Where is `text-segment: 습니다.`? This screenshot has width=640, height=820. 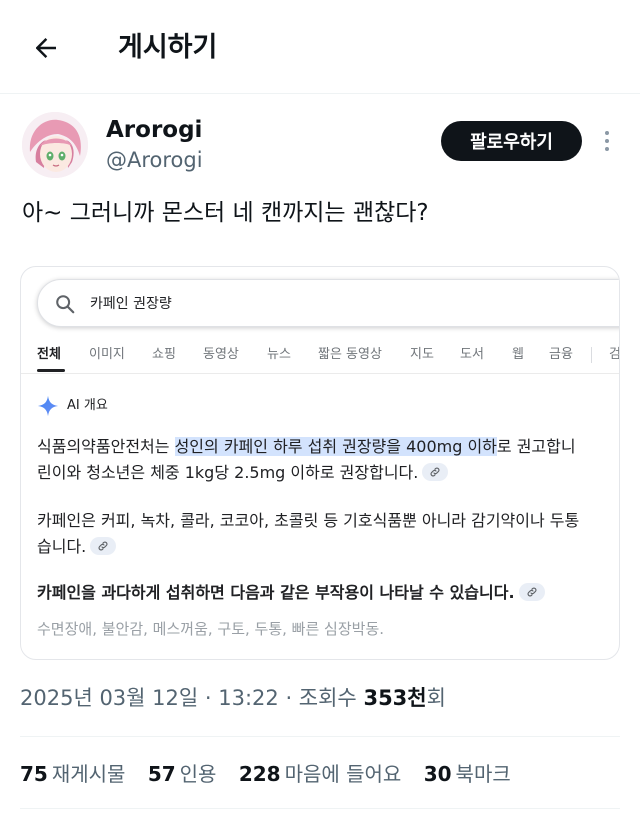
text-segment: 습니다. is located at coordinates (62, 546).